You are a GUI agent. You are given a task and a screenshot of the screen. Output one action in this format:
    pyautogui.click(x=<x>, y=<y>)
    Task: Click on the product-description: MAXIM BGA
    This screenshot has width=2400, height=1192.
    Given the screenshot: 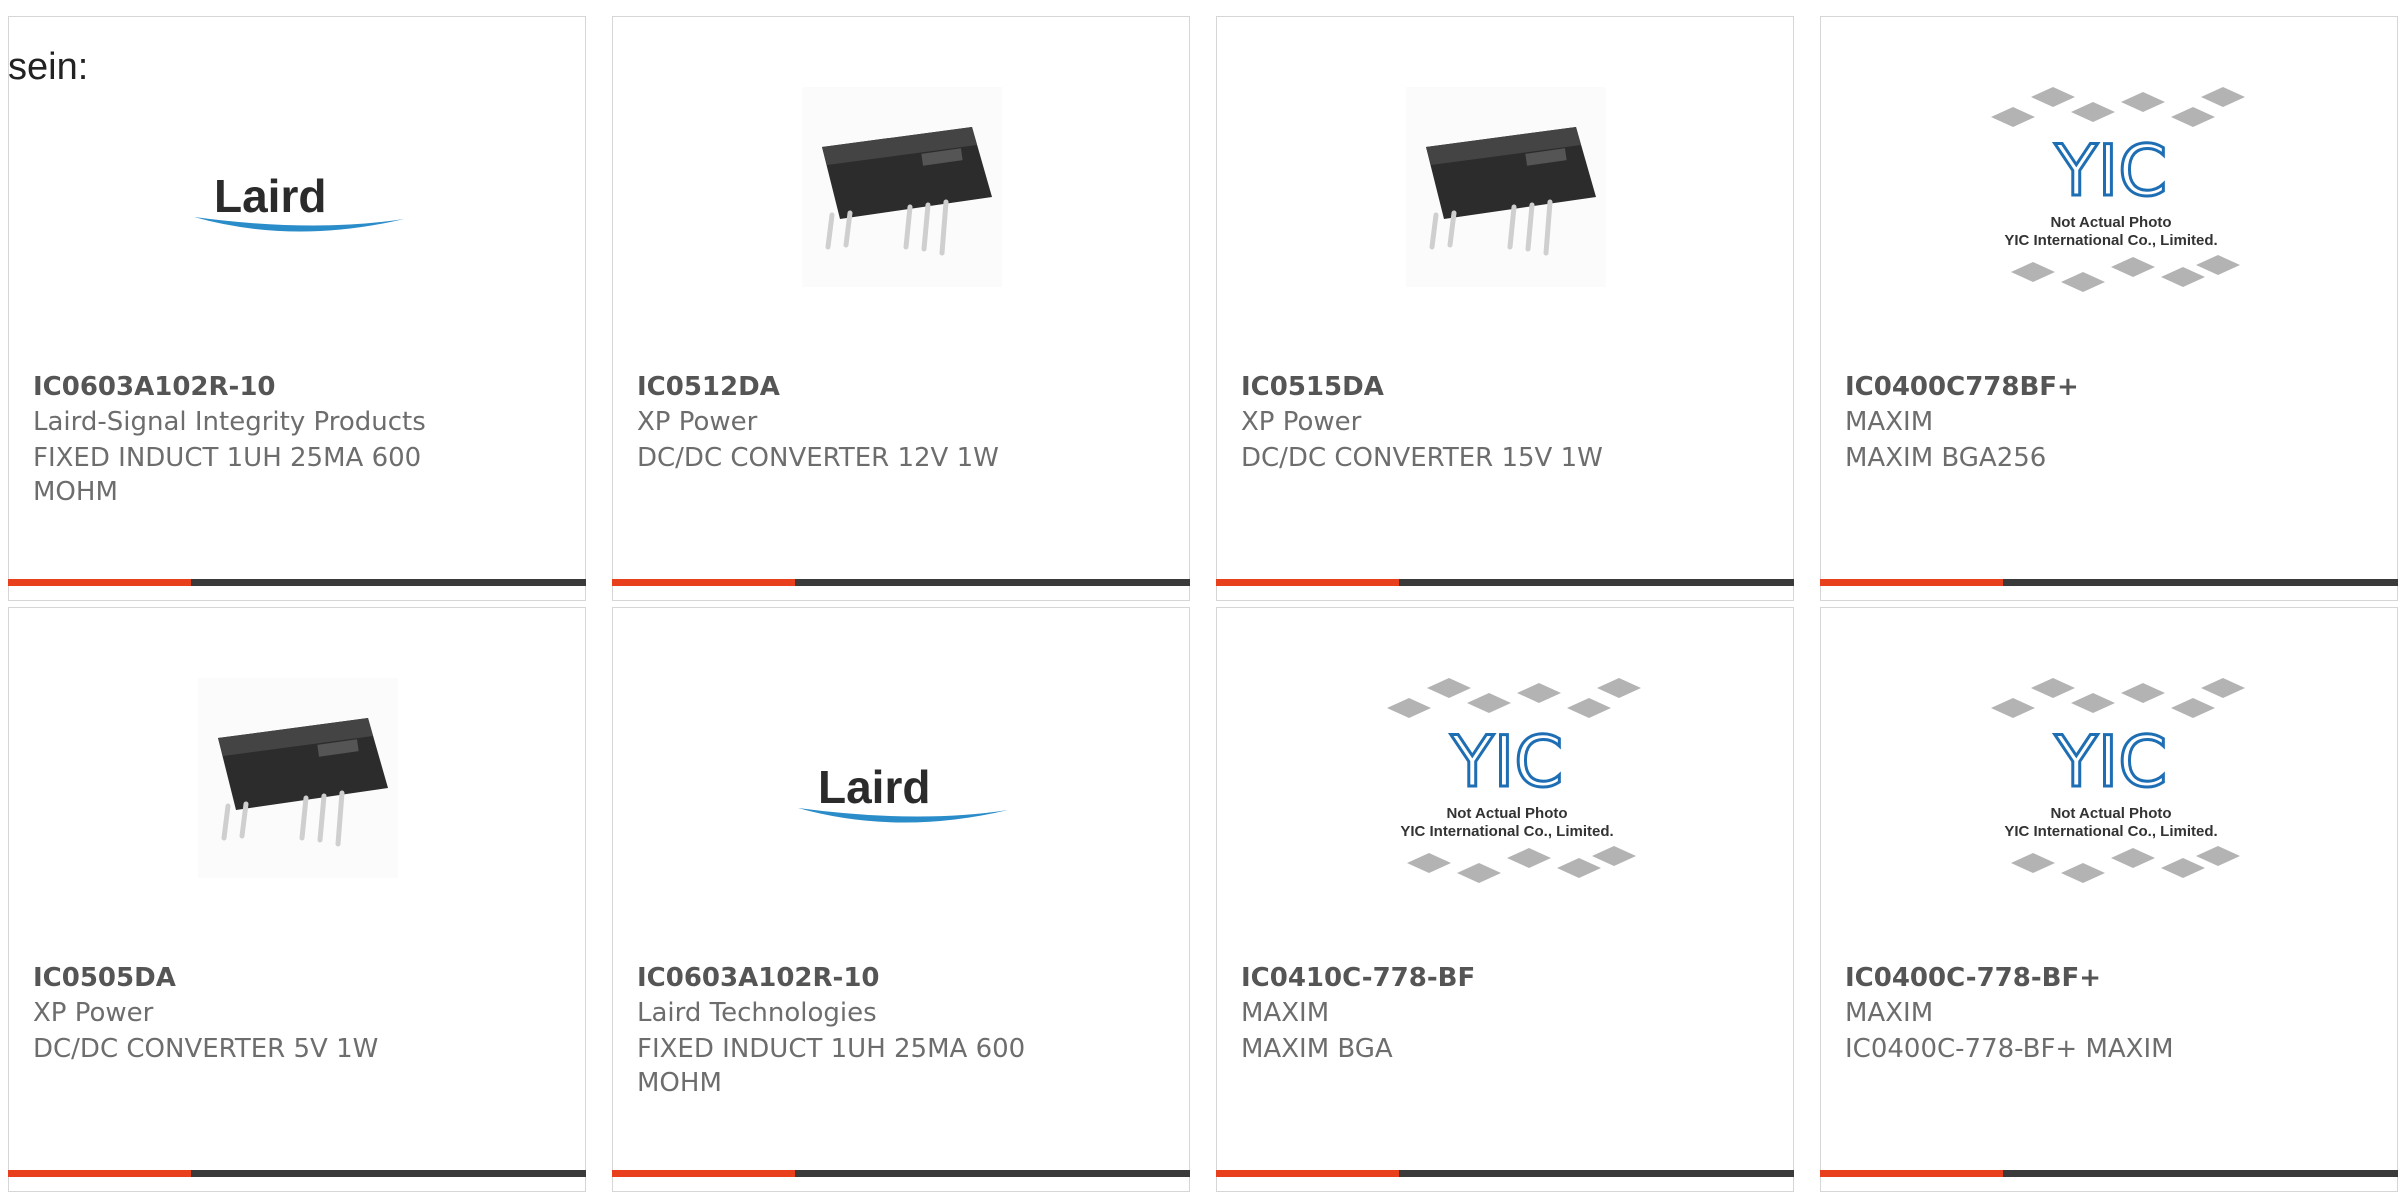 What is the action you would take?
    pyautogui.click(x=1317, y=1049)
    